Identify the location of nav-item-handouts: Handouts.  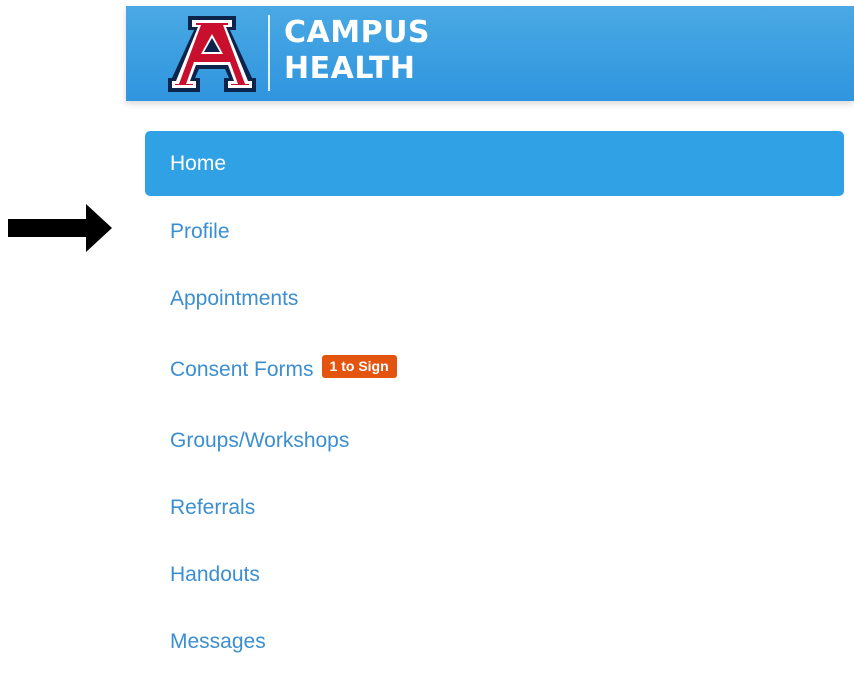
(494, 574).